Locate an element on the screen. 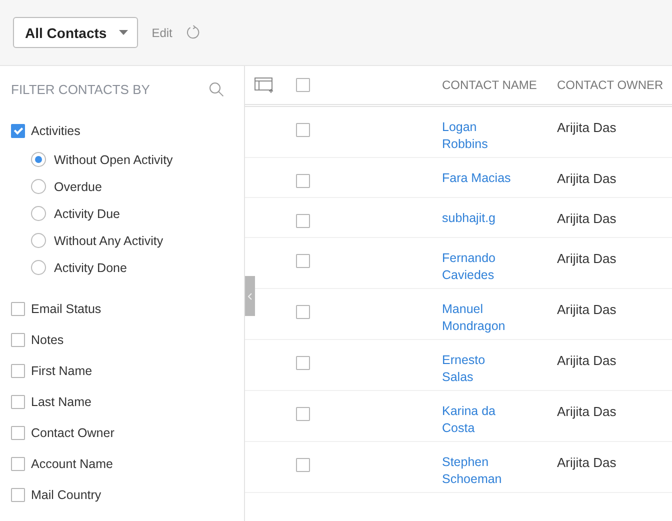  select-all-checkbox is located at coordinates (303, 85).